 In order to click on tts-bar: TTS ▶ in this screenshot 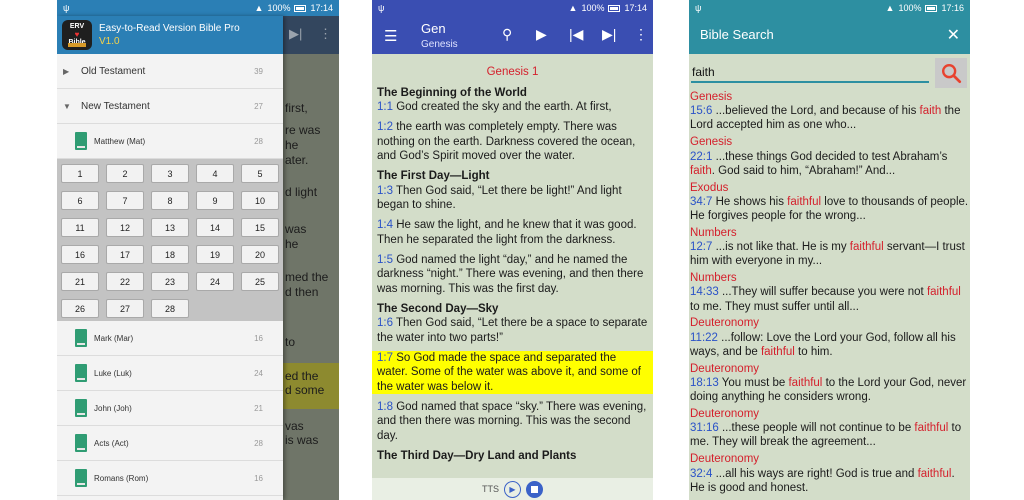, I will do `click(512, 489)`.